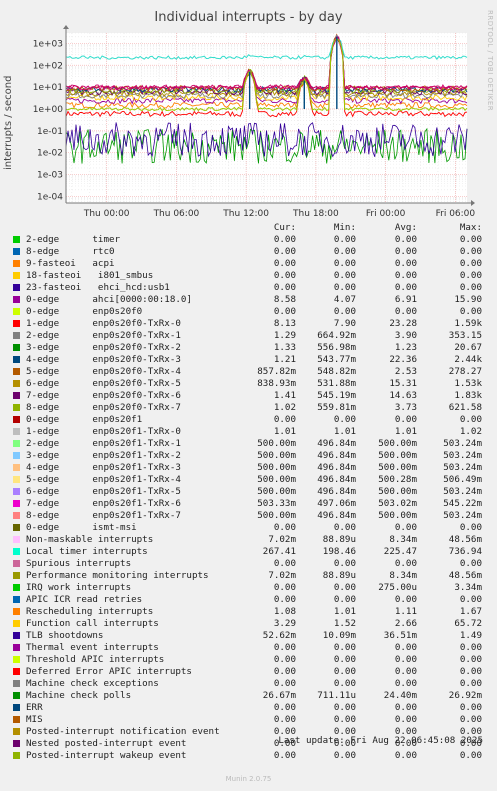 This screenshot has height=791, width=497. What do you see at coordinates (282, 539) in the screenshot?
I see `legend-cur: 7.02m` at bounding box center [282, 539].